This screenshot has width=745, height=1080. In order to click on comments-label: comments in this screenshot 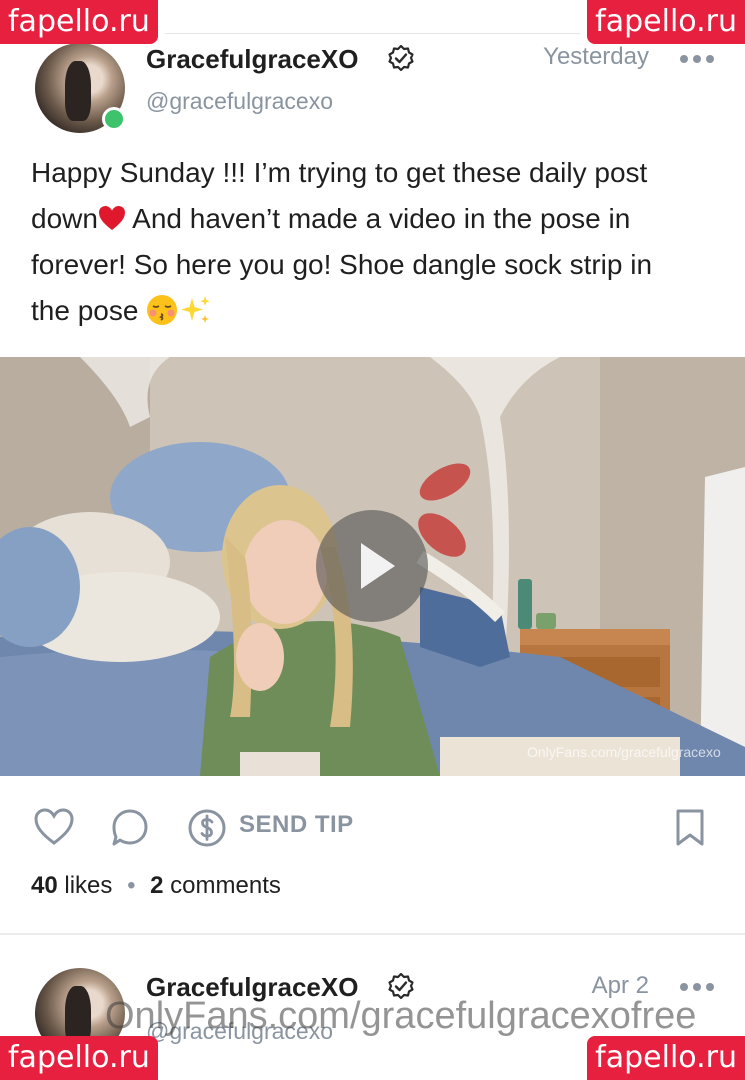, I will do `click(225, 885)`.